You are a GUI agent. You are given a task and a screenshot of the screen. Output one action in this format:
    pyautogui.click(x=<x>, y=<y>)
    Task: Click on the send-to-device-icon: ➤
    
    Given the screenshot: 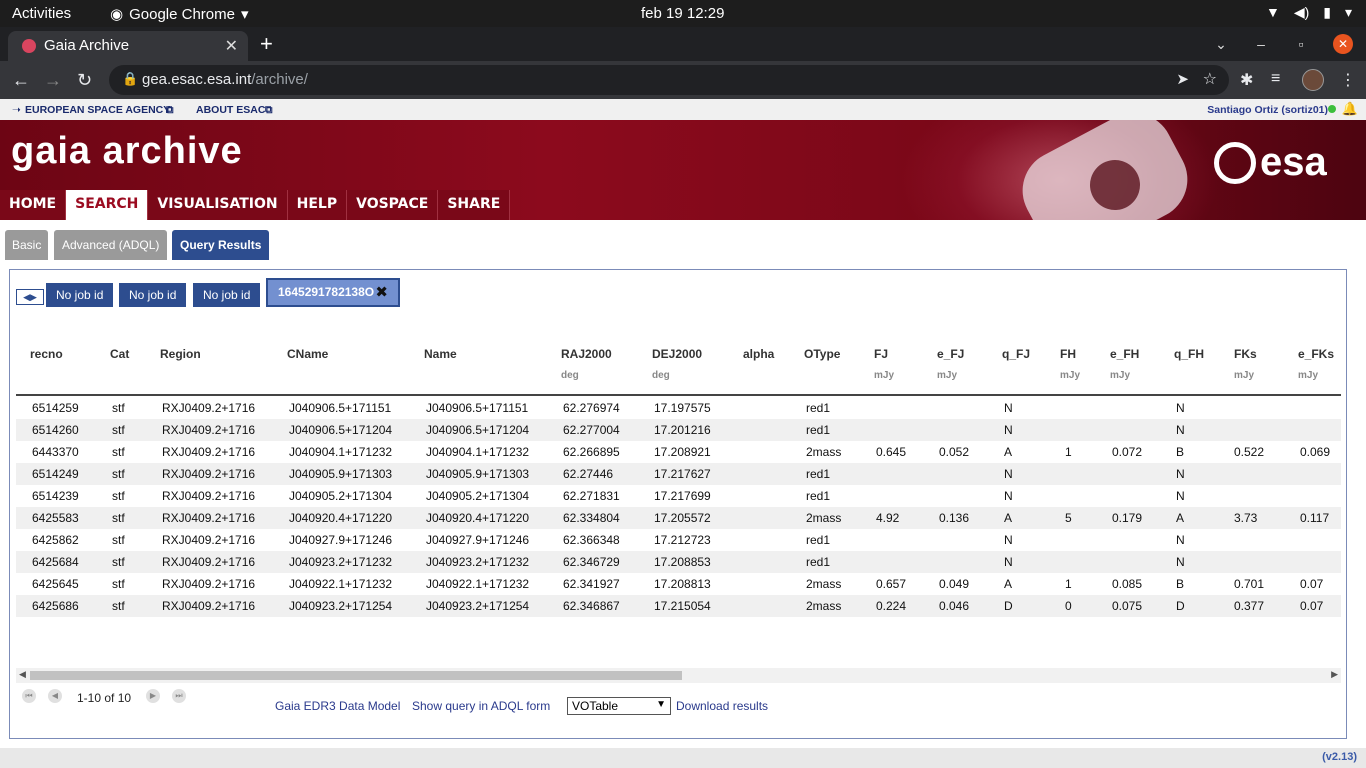 What is the action you would take?
    pyautogui.click(x=1182, y=79)
    